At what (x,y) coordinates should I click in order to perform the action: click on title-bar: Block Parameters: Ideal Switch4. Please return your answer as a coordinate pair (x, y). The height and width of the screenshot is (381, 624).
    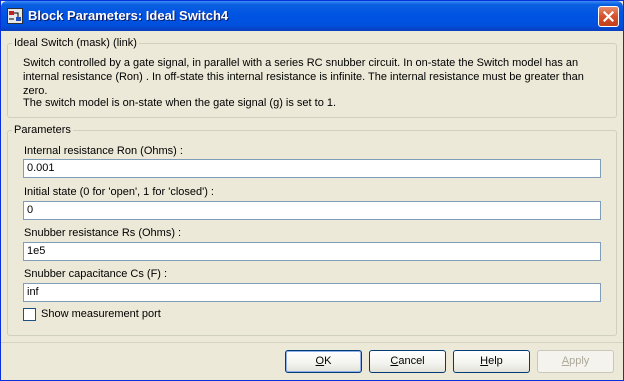
    Looking at the image, I should click on (312, 16).